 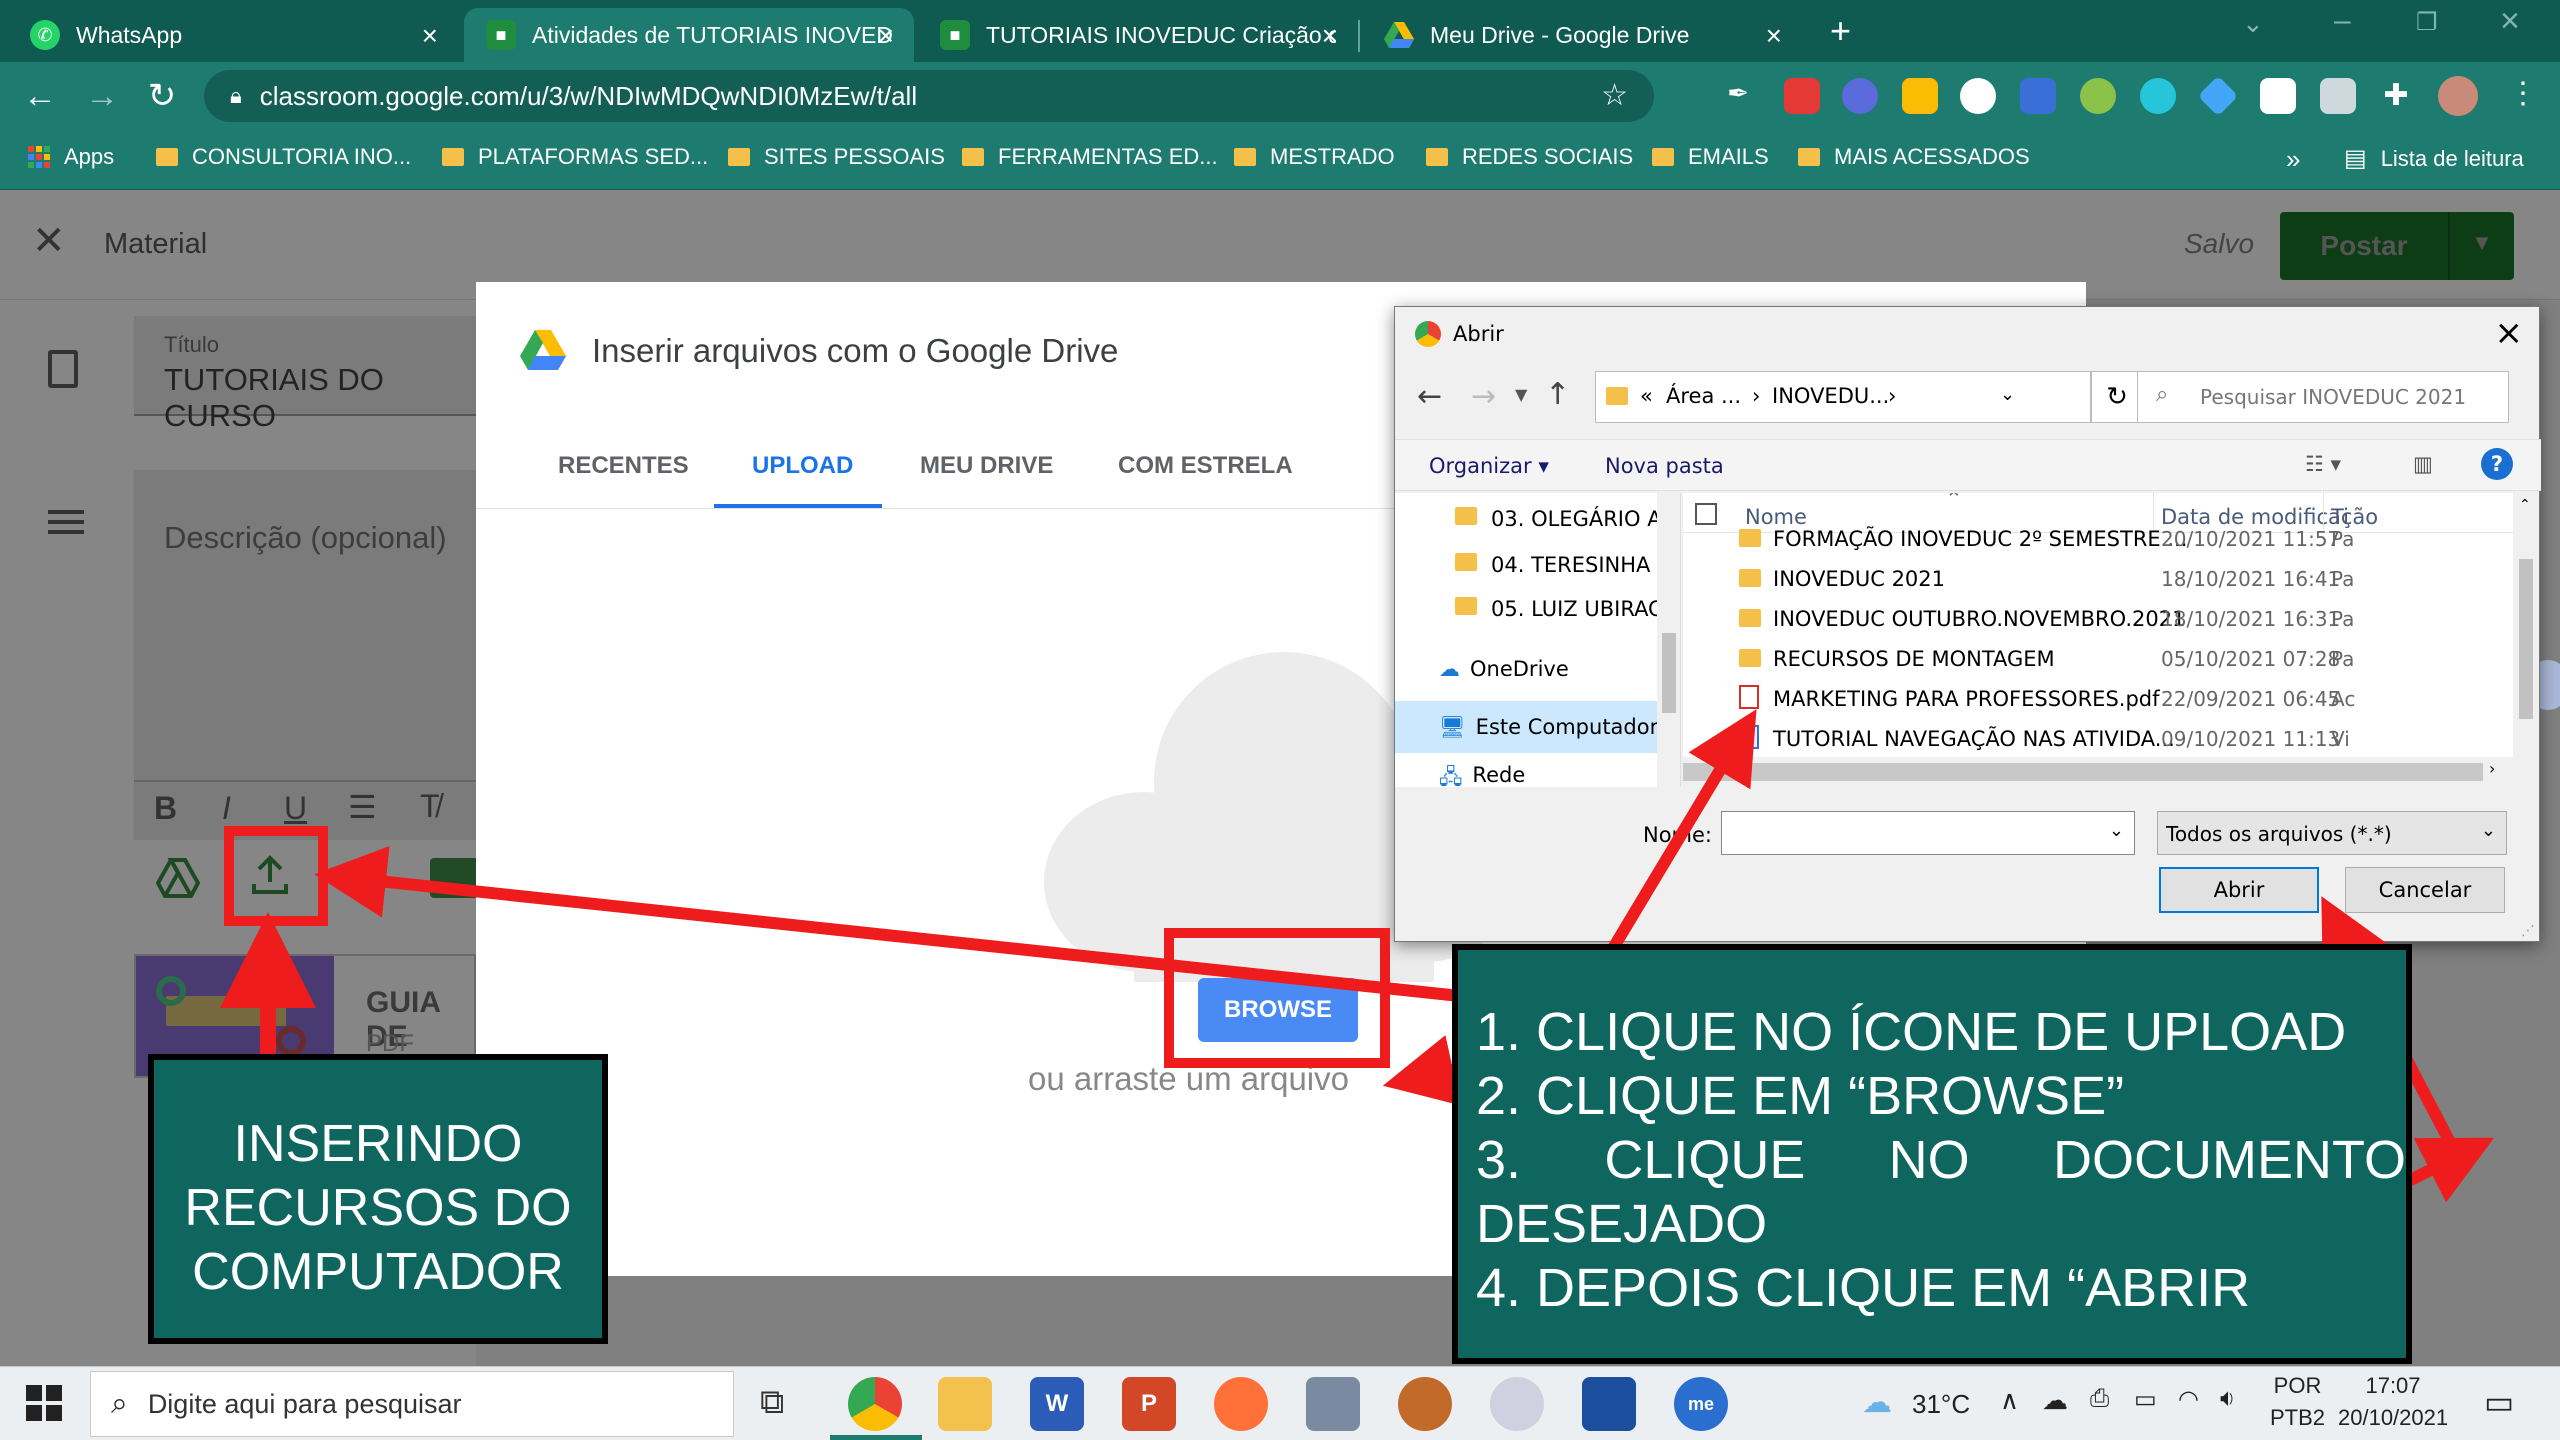 What do you see at coordinates (304, 1403) in the screenshot?
I see `search-placeholder: Digite aqui para pesquisar` at bounding box center [304, 1403].